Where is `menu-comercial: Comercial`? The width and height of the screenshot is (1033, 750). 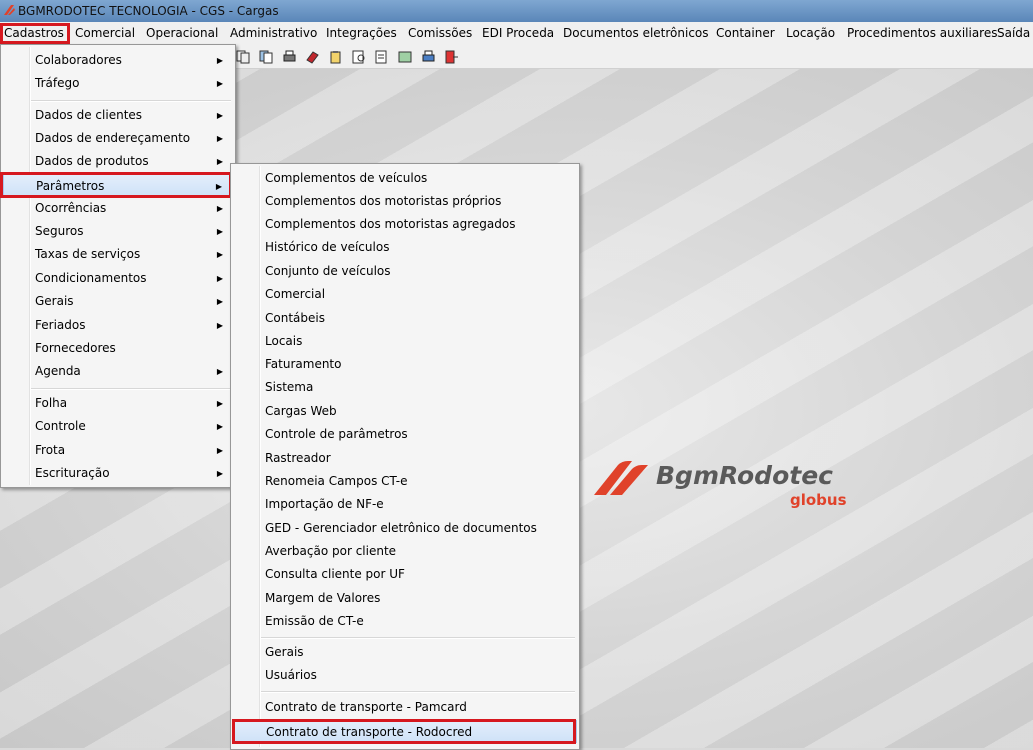
menu-comercial: Comercial is located at coordinates (105, 33).